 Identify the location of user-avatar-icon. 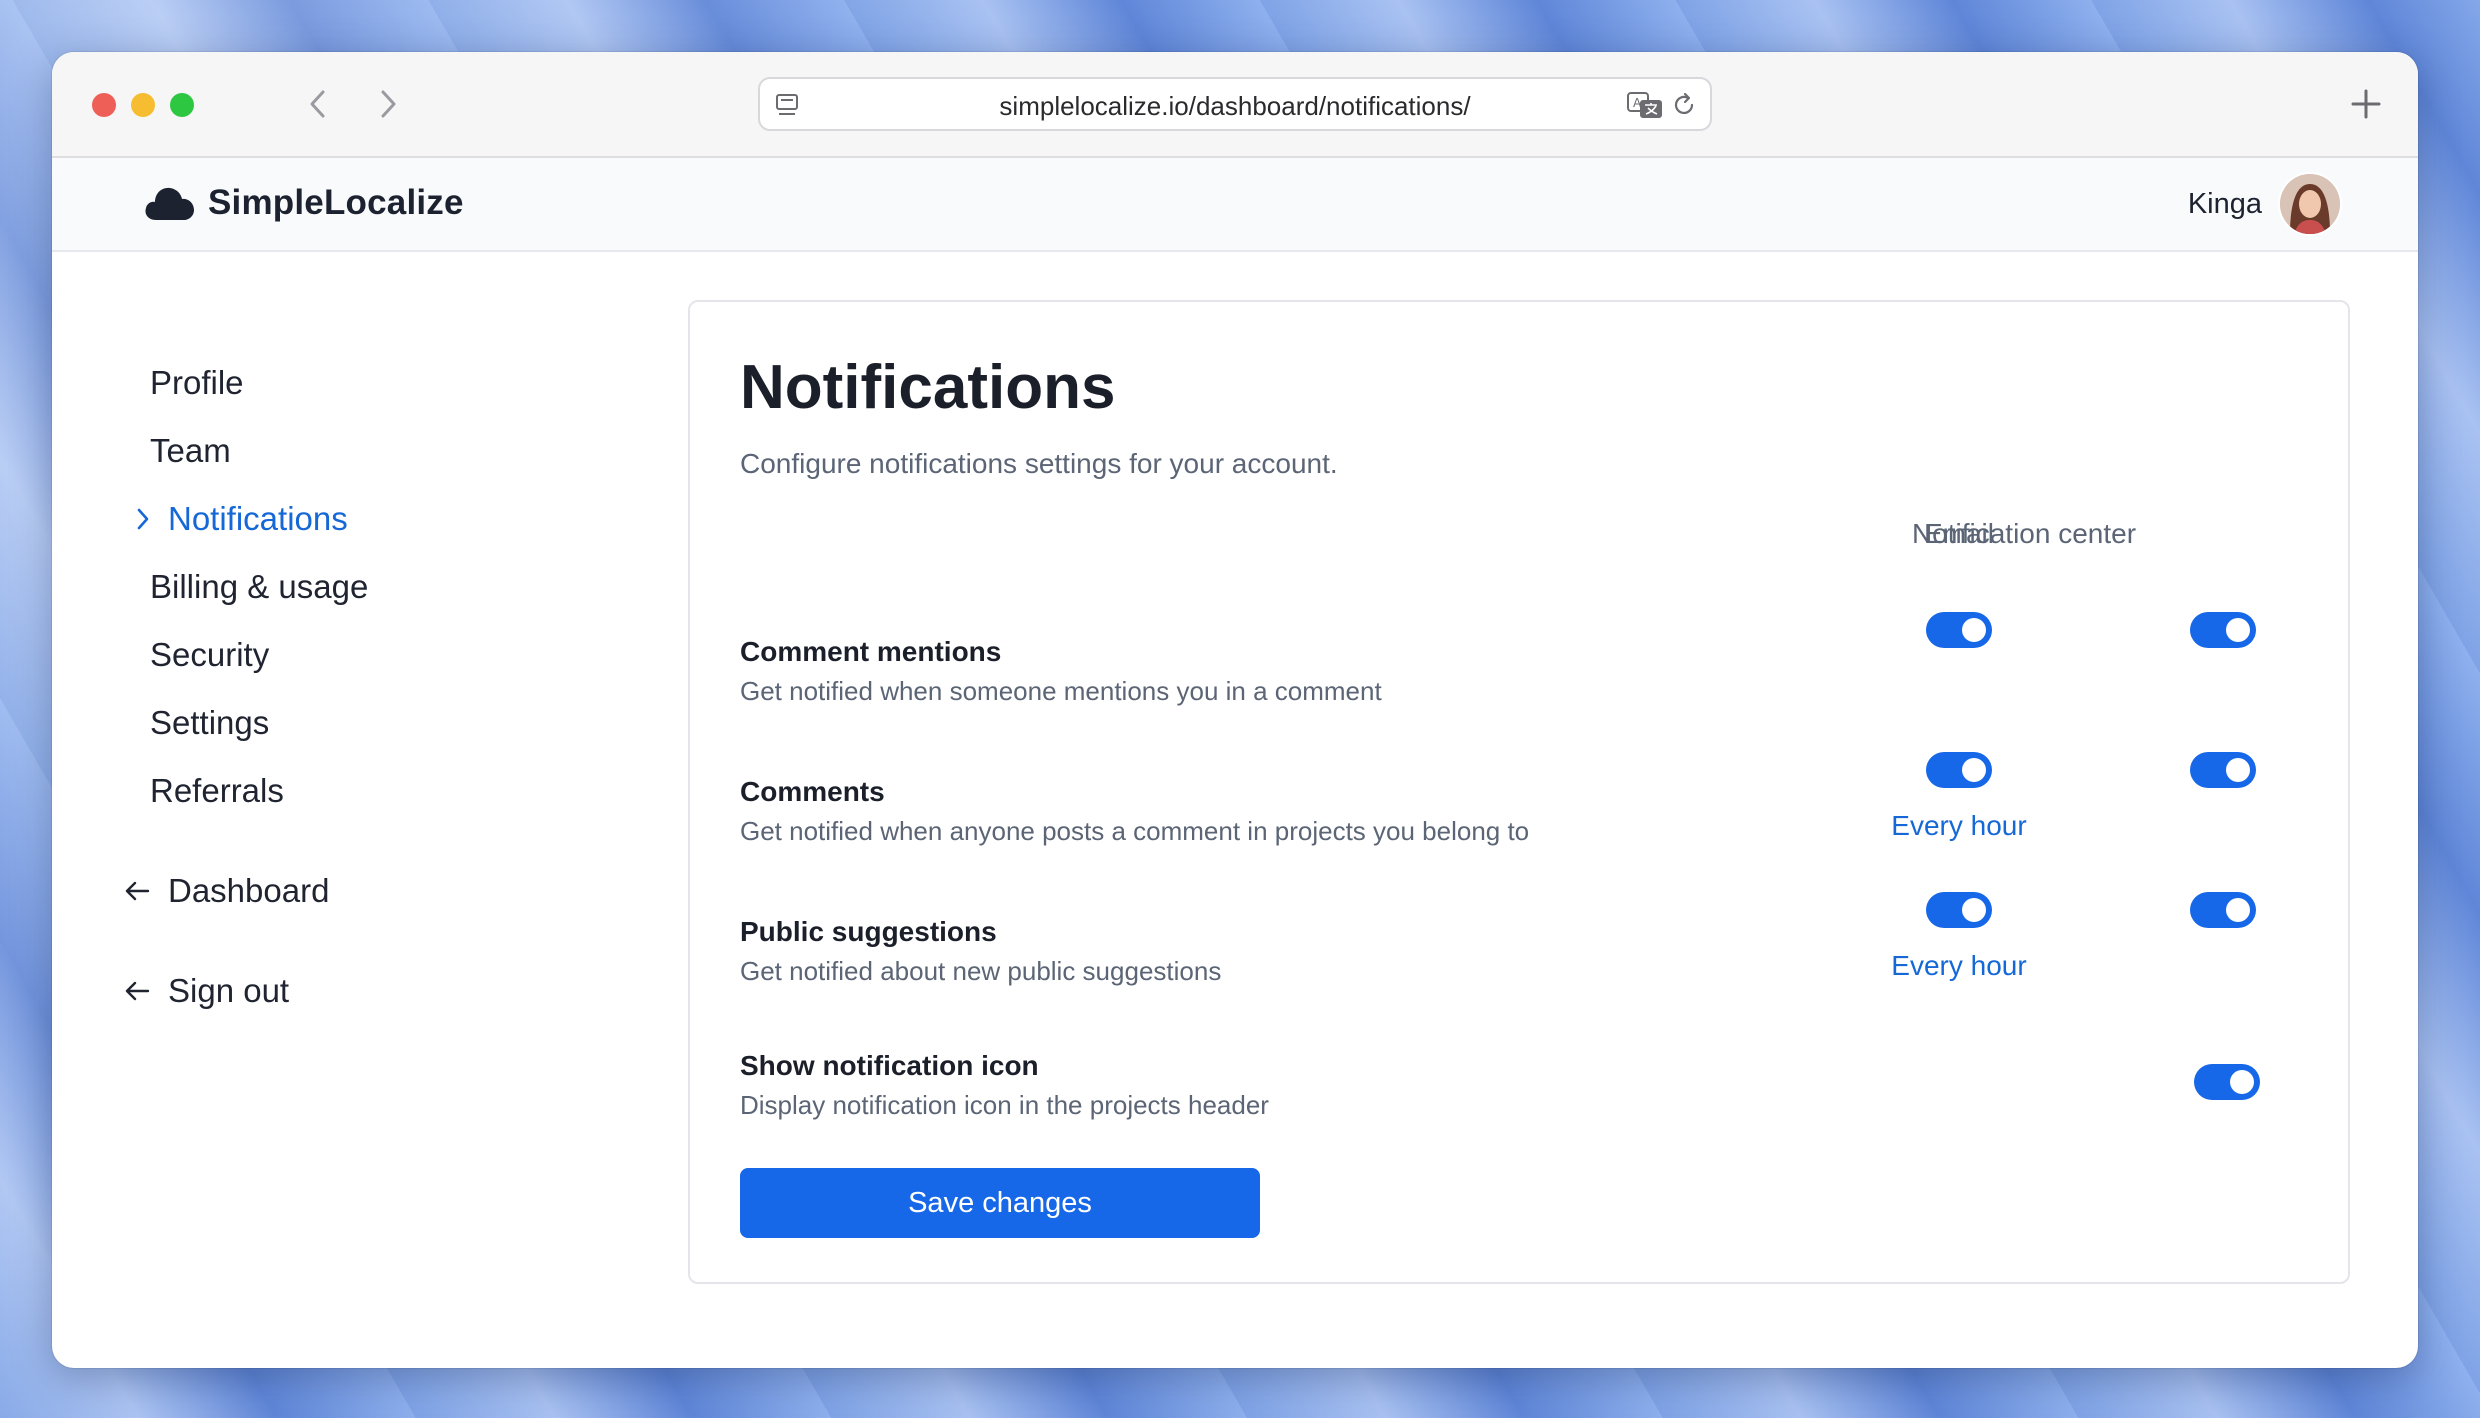
(2310, 204).